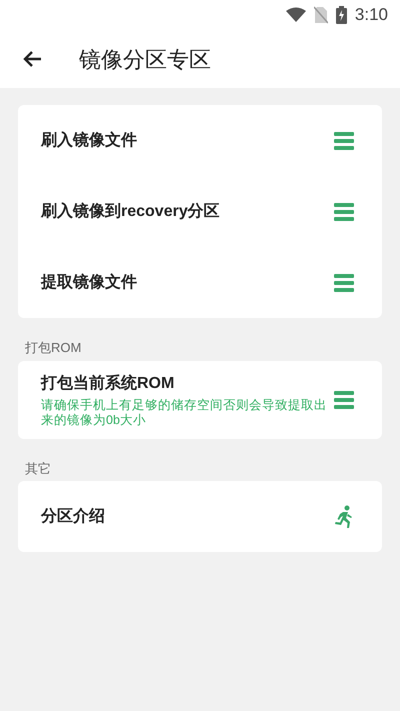 This screenshot has height=711, width=400. What do you see at coordinates (32, 59) in the screenshot?
I see `back-arrow-icon` at bounding box center [32, 59].